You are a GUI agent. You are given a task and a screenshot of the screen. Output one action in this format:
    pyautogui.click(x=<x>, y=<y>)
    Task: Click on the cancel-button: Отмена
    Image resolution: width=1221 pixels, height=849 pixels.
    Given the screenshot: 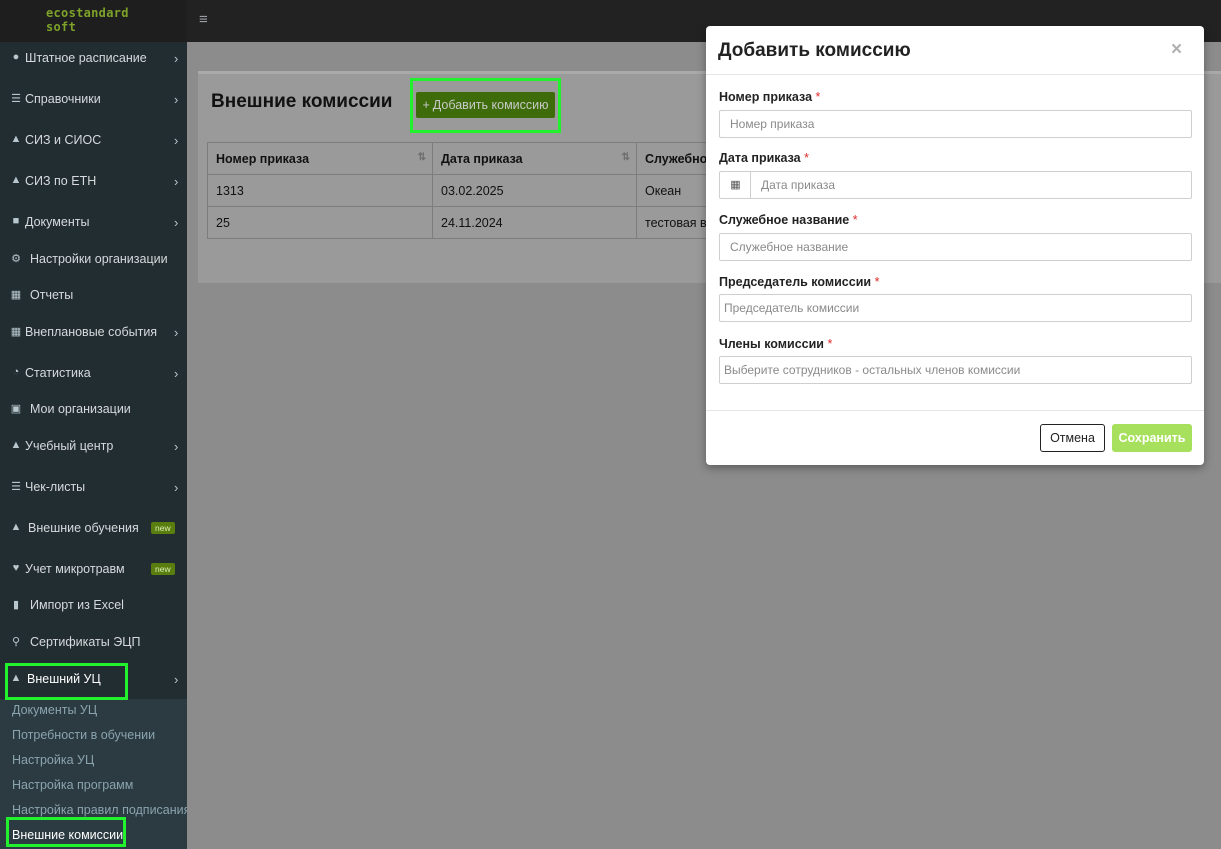 What is the action you would take?
    pyautogui.click(x=1072, y=438)
    